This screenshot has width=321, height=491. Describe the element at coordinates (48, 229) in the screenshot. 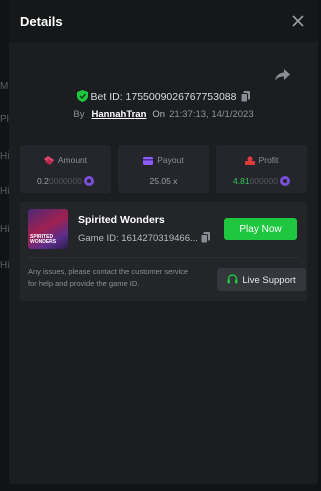

I see `game-thumbnail: SPIRITED WONDERS` at that location.